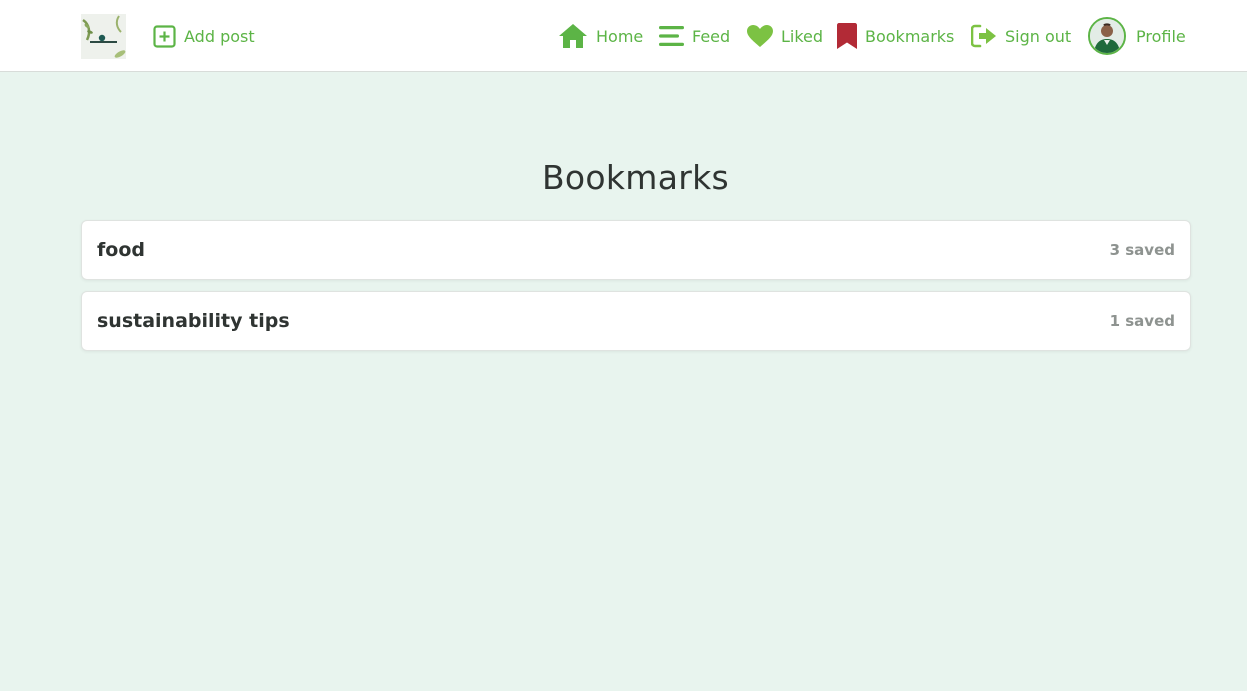  I want to click on site-logo, so click(103, 36).